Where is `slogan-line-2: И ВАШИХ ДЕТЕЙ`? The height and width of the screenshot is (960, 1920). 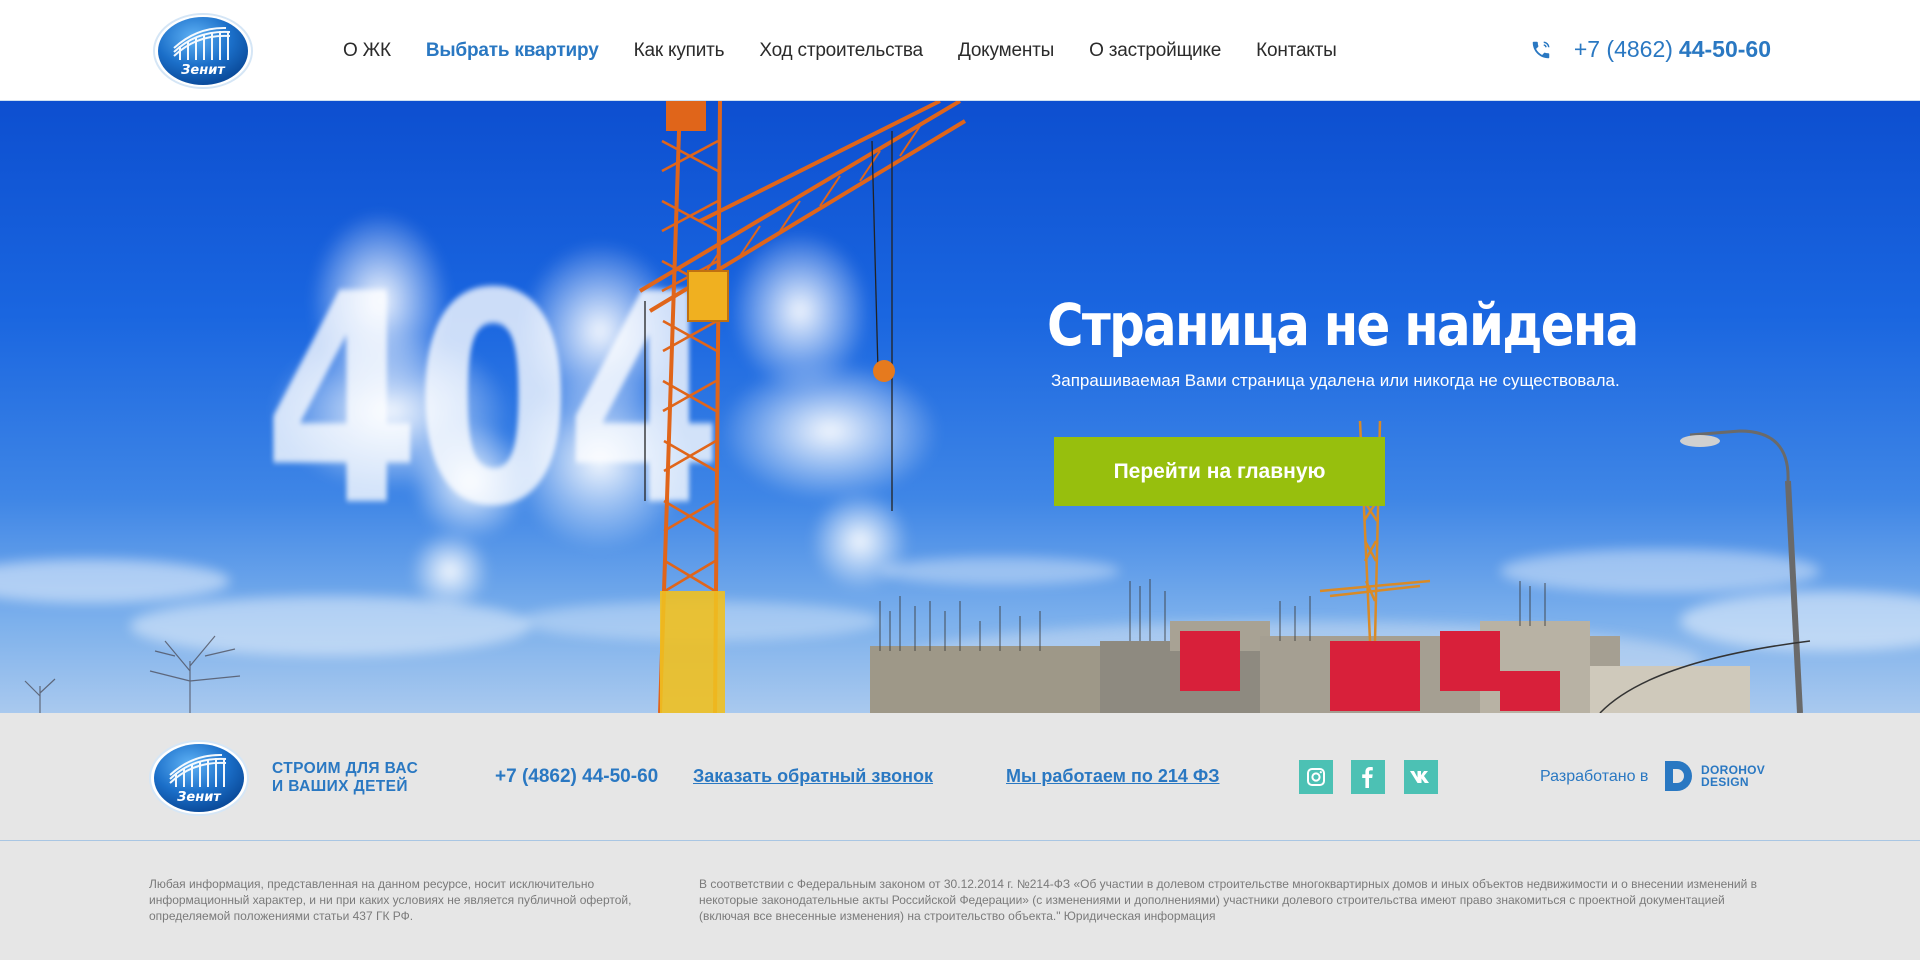
slogan-line-2: И ВАШИХ ДЕТЕЙ is located at coordinates (340, 786).